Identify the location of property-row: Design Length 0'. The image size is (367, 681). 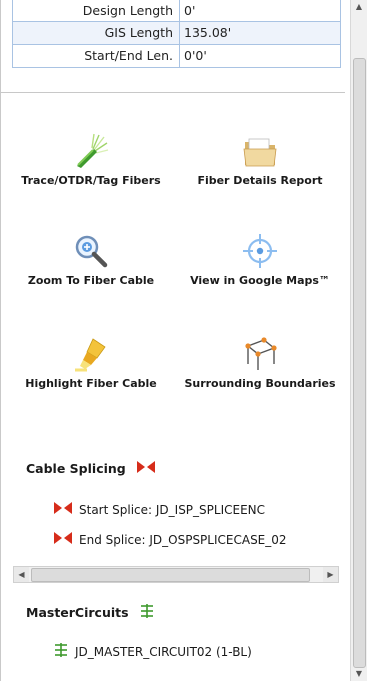
(176, 10).